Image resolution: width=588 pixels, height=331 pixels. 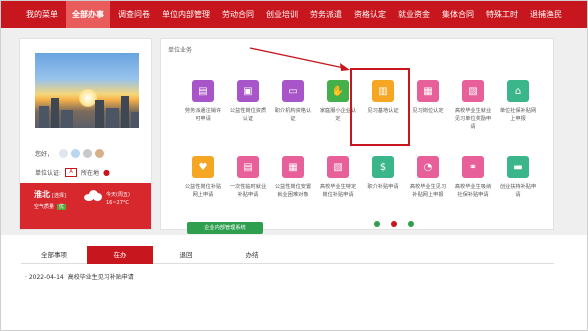 I want to click on service-tile: $ 职介补贴申请, so click(x=383, y=173).